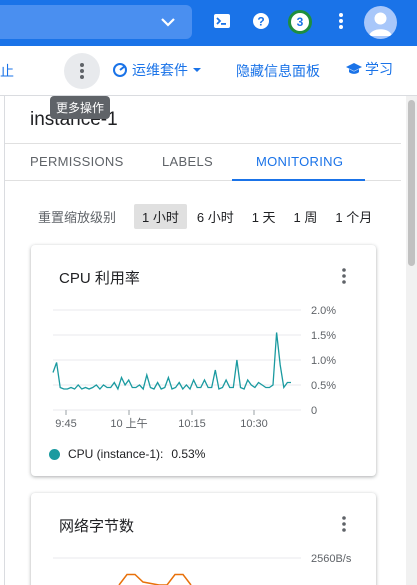 The width and height of the screenshot is (417, 585). What do you see at coordinates (82, 71) in the screenshot?
I see `more-actions-button` at bounding box center [82, 71].